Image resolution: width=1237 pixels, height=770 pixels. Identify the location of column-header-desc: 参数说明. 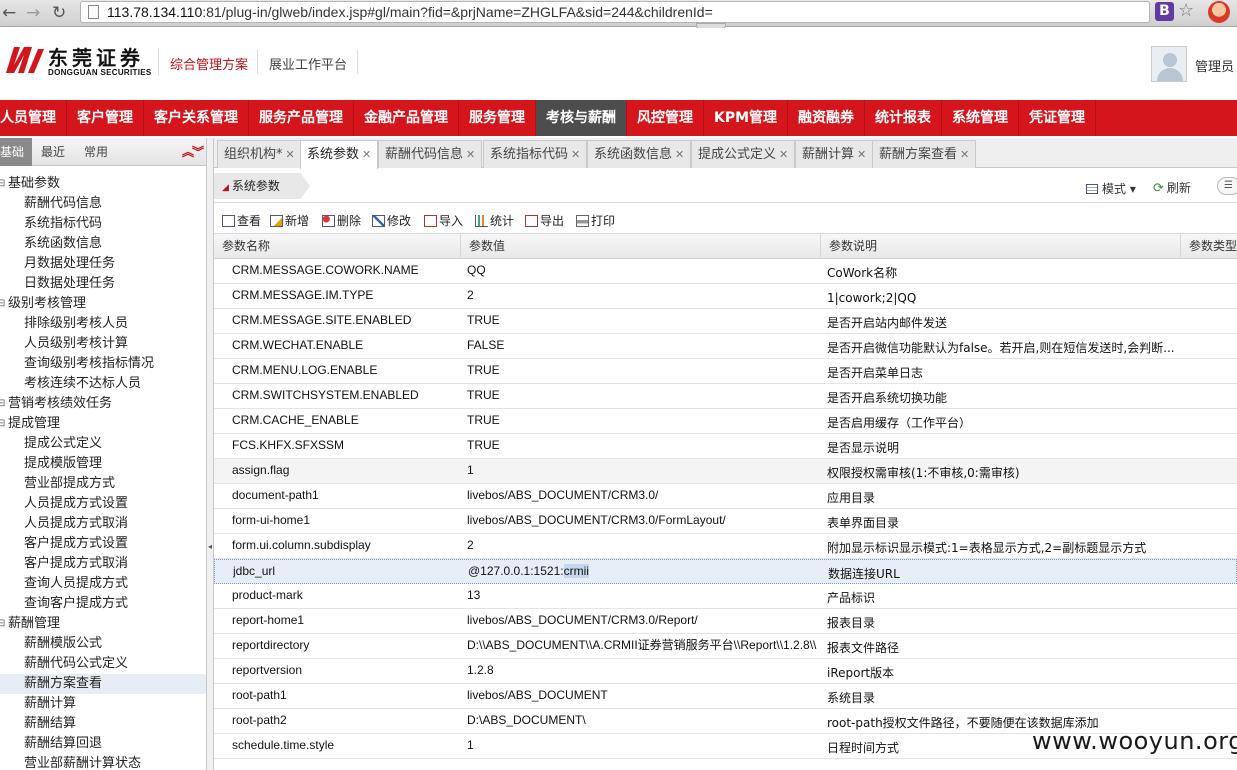
(1001, 246).